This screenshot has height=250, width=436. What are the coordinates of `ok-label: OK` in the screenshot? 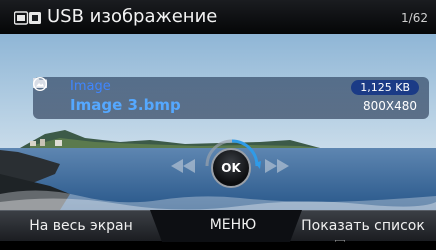 It's located at (231, 168).